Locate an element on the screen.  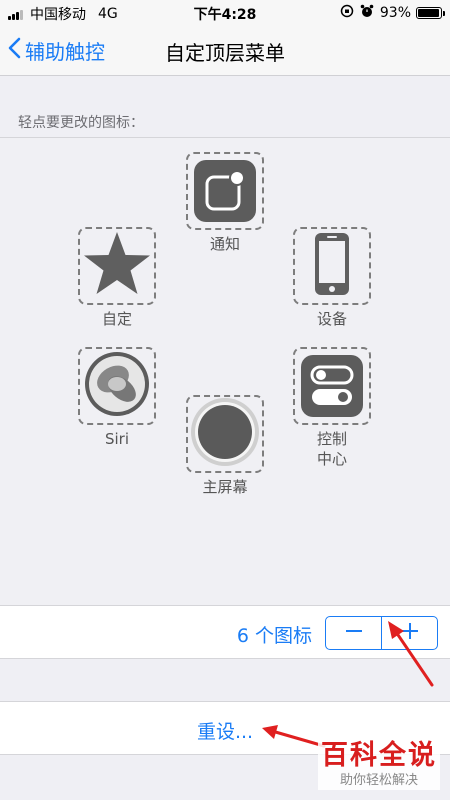
increment-button is located at coordinates (409, 633).